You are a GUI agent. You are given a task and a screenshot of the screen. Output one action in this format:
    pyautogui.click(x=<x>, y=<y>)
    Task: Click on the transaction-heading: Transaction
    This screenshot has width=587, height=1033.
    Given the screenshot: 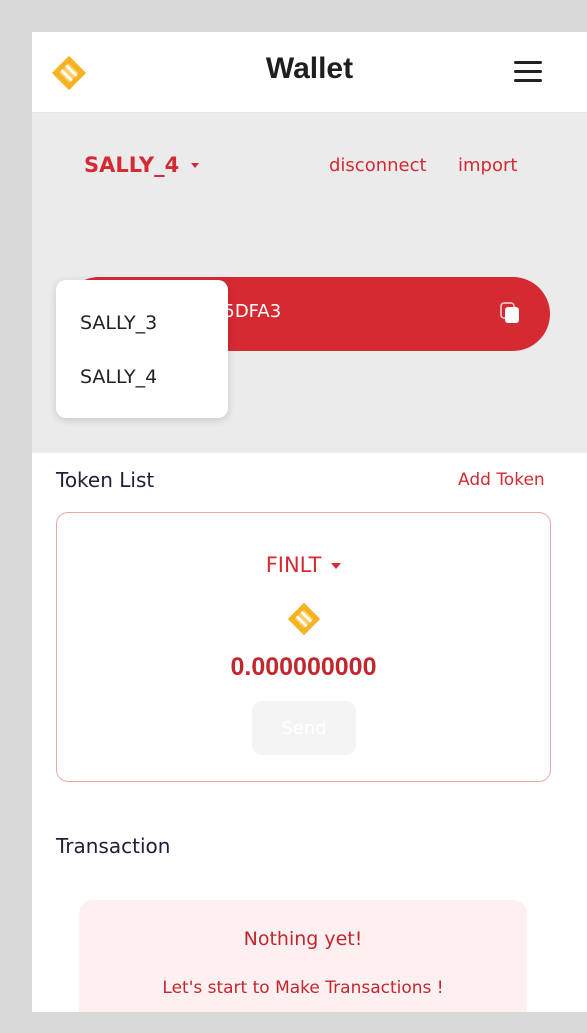 What is the action you would take?
    pyautogui.click(x=113, y=846)
    